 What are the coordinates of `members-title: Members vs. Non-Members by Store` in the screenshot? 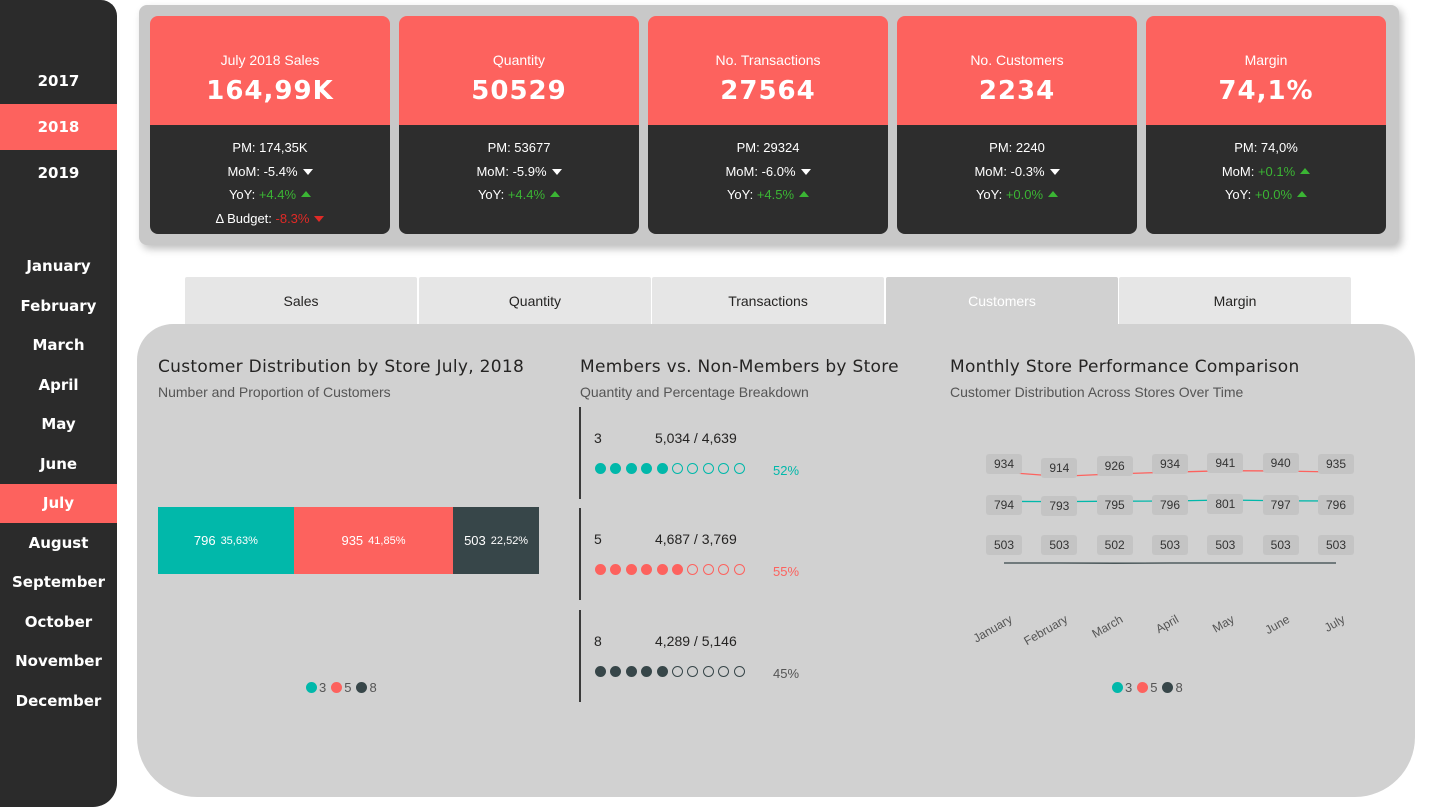 It's located at (739, 367).